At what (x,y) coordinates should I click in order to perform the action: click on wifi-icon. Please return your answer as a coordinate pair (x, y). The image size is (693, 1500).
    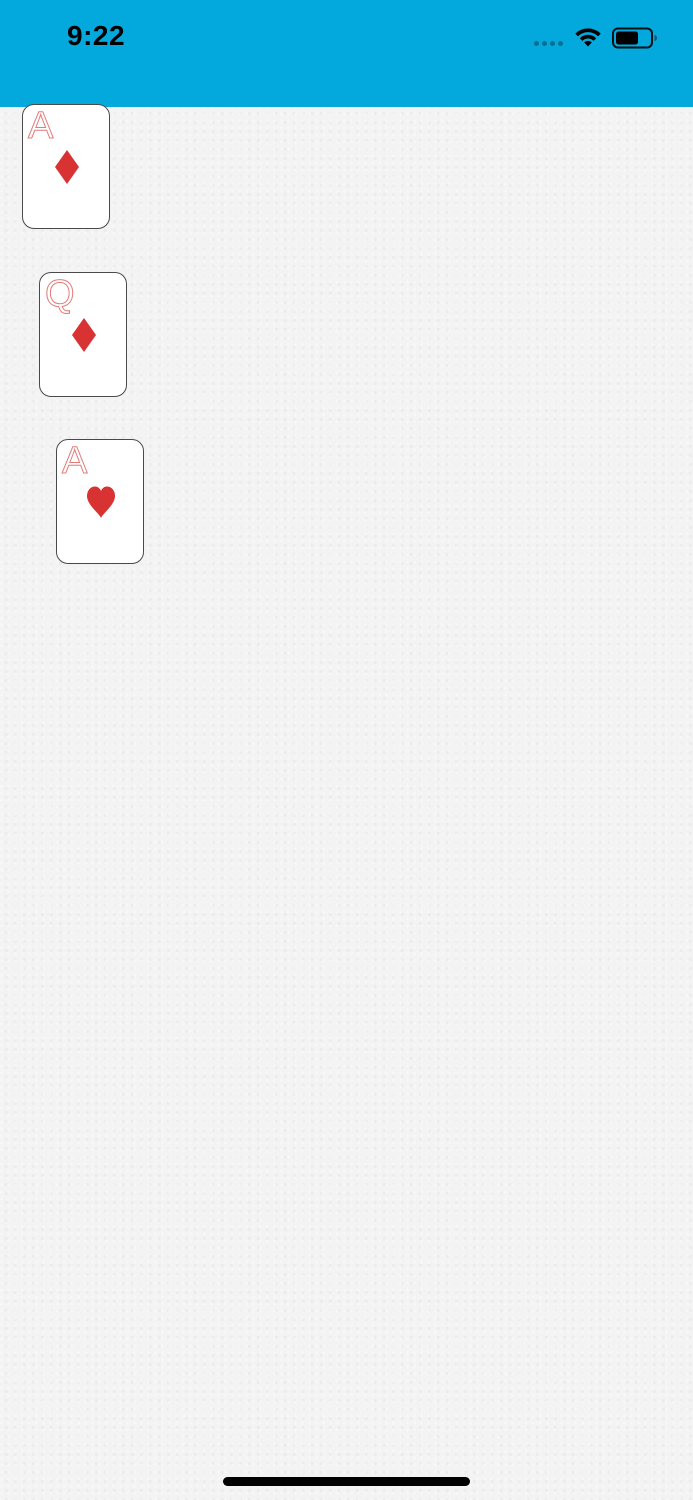
    Looking at the image, I should click on (588, 37).